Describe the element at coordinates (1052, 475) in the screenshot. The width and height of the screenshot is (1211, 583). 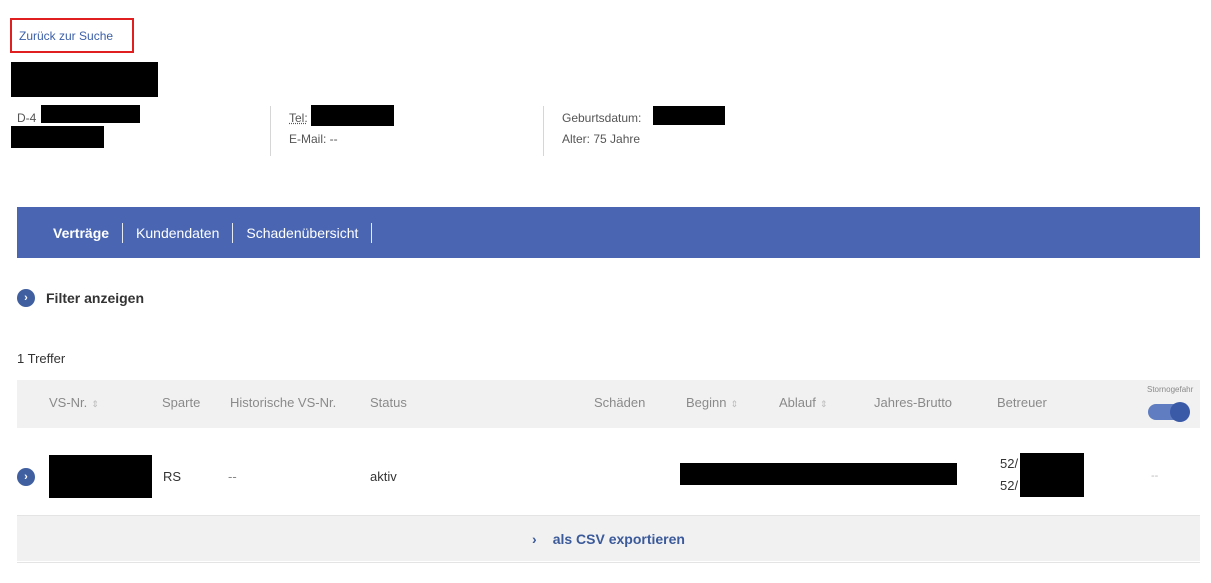
I see `betreuer-redacted` at that location.